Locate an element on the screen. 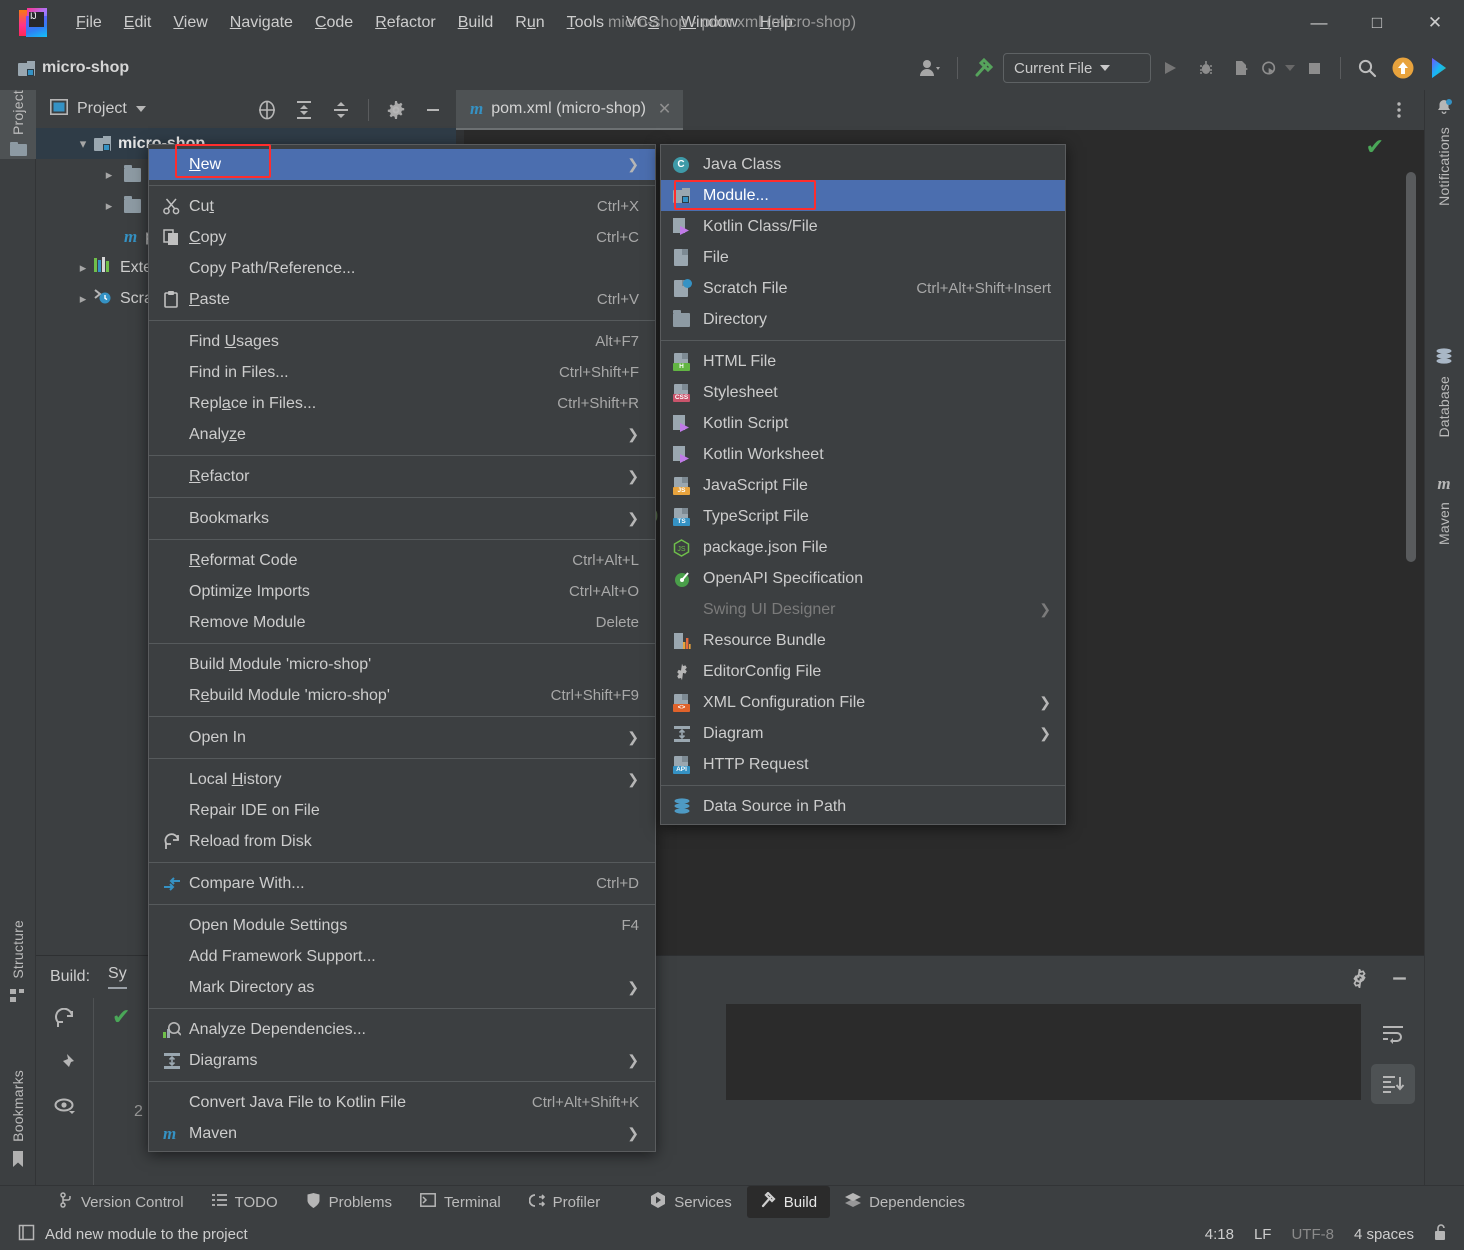 The width and height of the screenshot is (1464, 1250). submenu-item-kotlin-script: Kotlin Script is located at coordinates (863, 423).